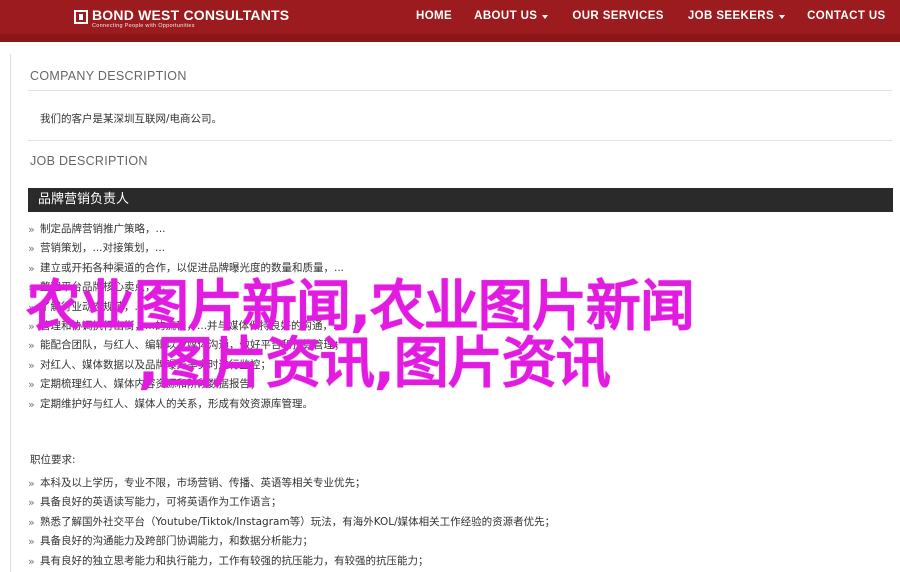  I want to click on nav-our-services: OUR SERVICES, so click(618, 16).